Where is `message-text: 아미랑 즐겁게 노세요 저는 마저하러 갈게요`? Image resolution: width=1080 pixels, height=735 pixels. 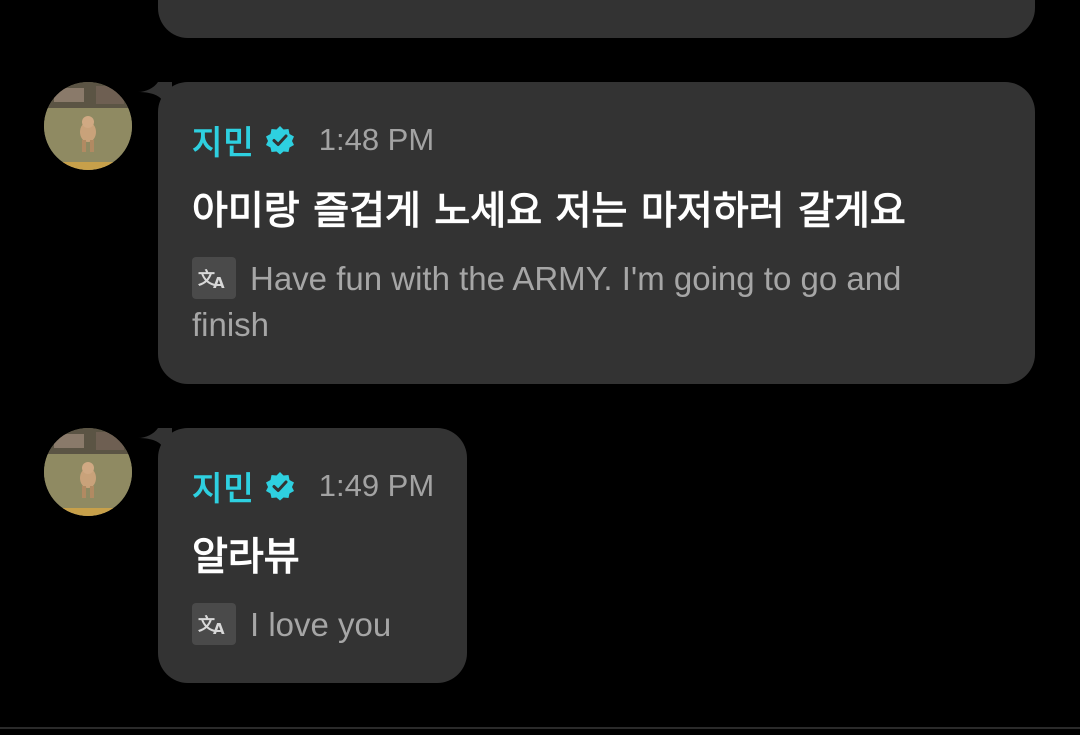 message-text: 아미랑 즐겁게 노세요 저는 마저하러 갈게요 is located at coordinates (549, 211).